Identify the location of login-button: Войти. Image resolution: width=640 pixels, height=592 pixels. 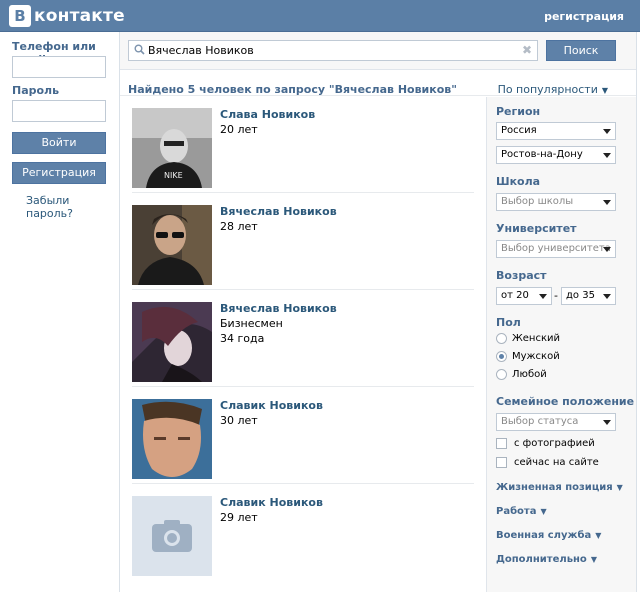
(59, 143).